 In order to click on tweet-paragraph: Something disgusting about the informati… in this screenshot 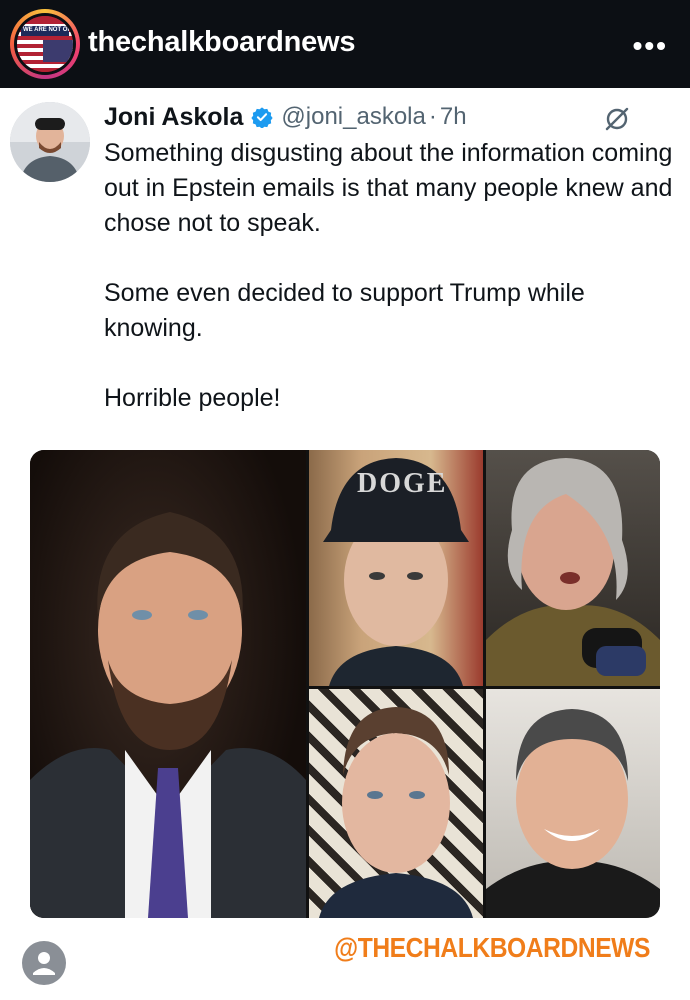, I will do `click(388, 188)`.